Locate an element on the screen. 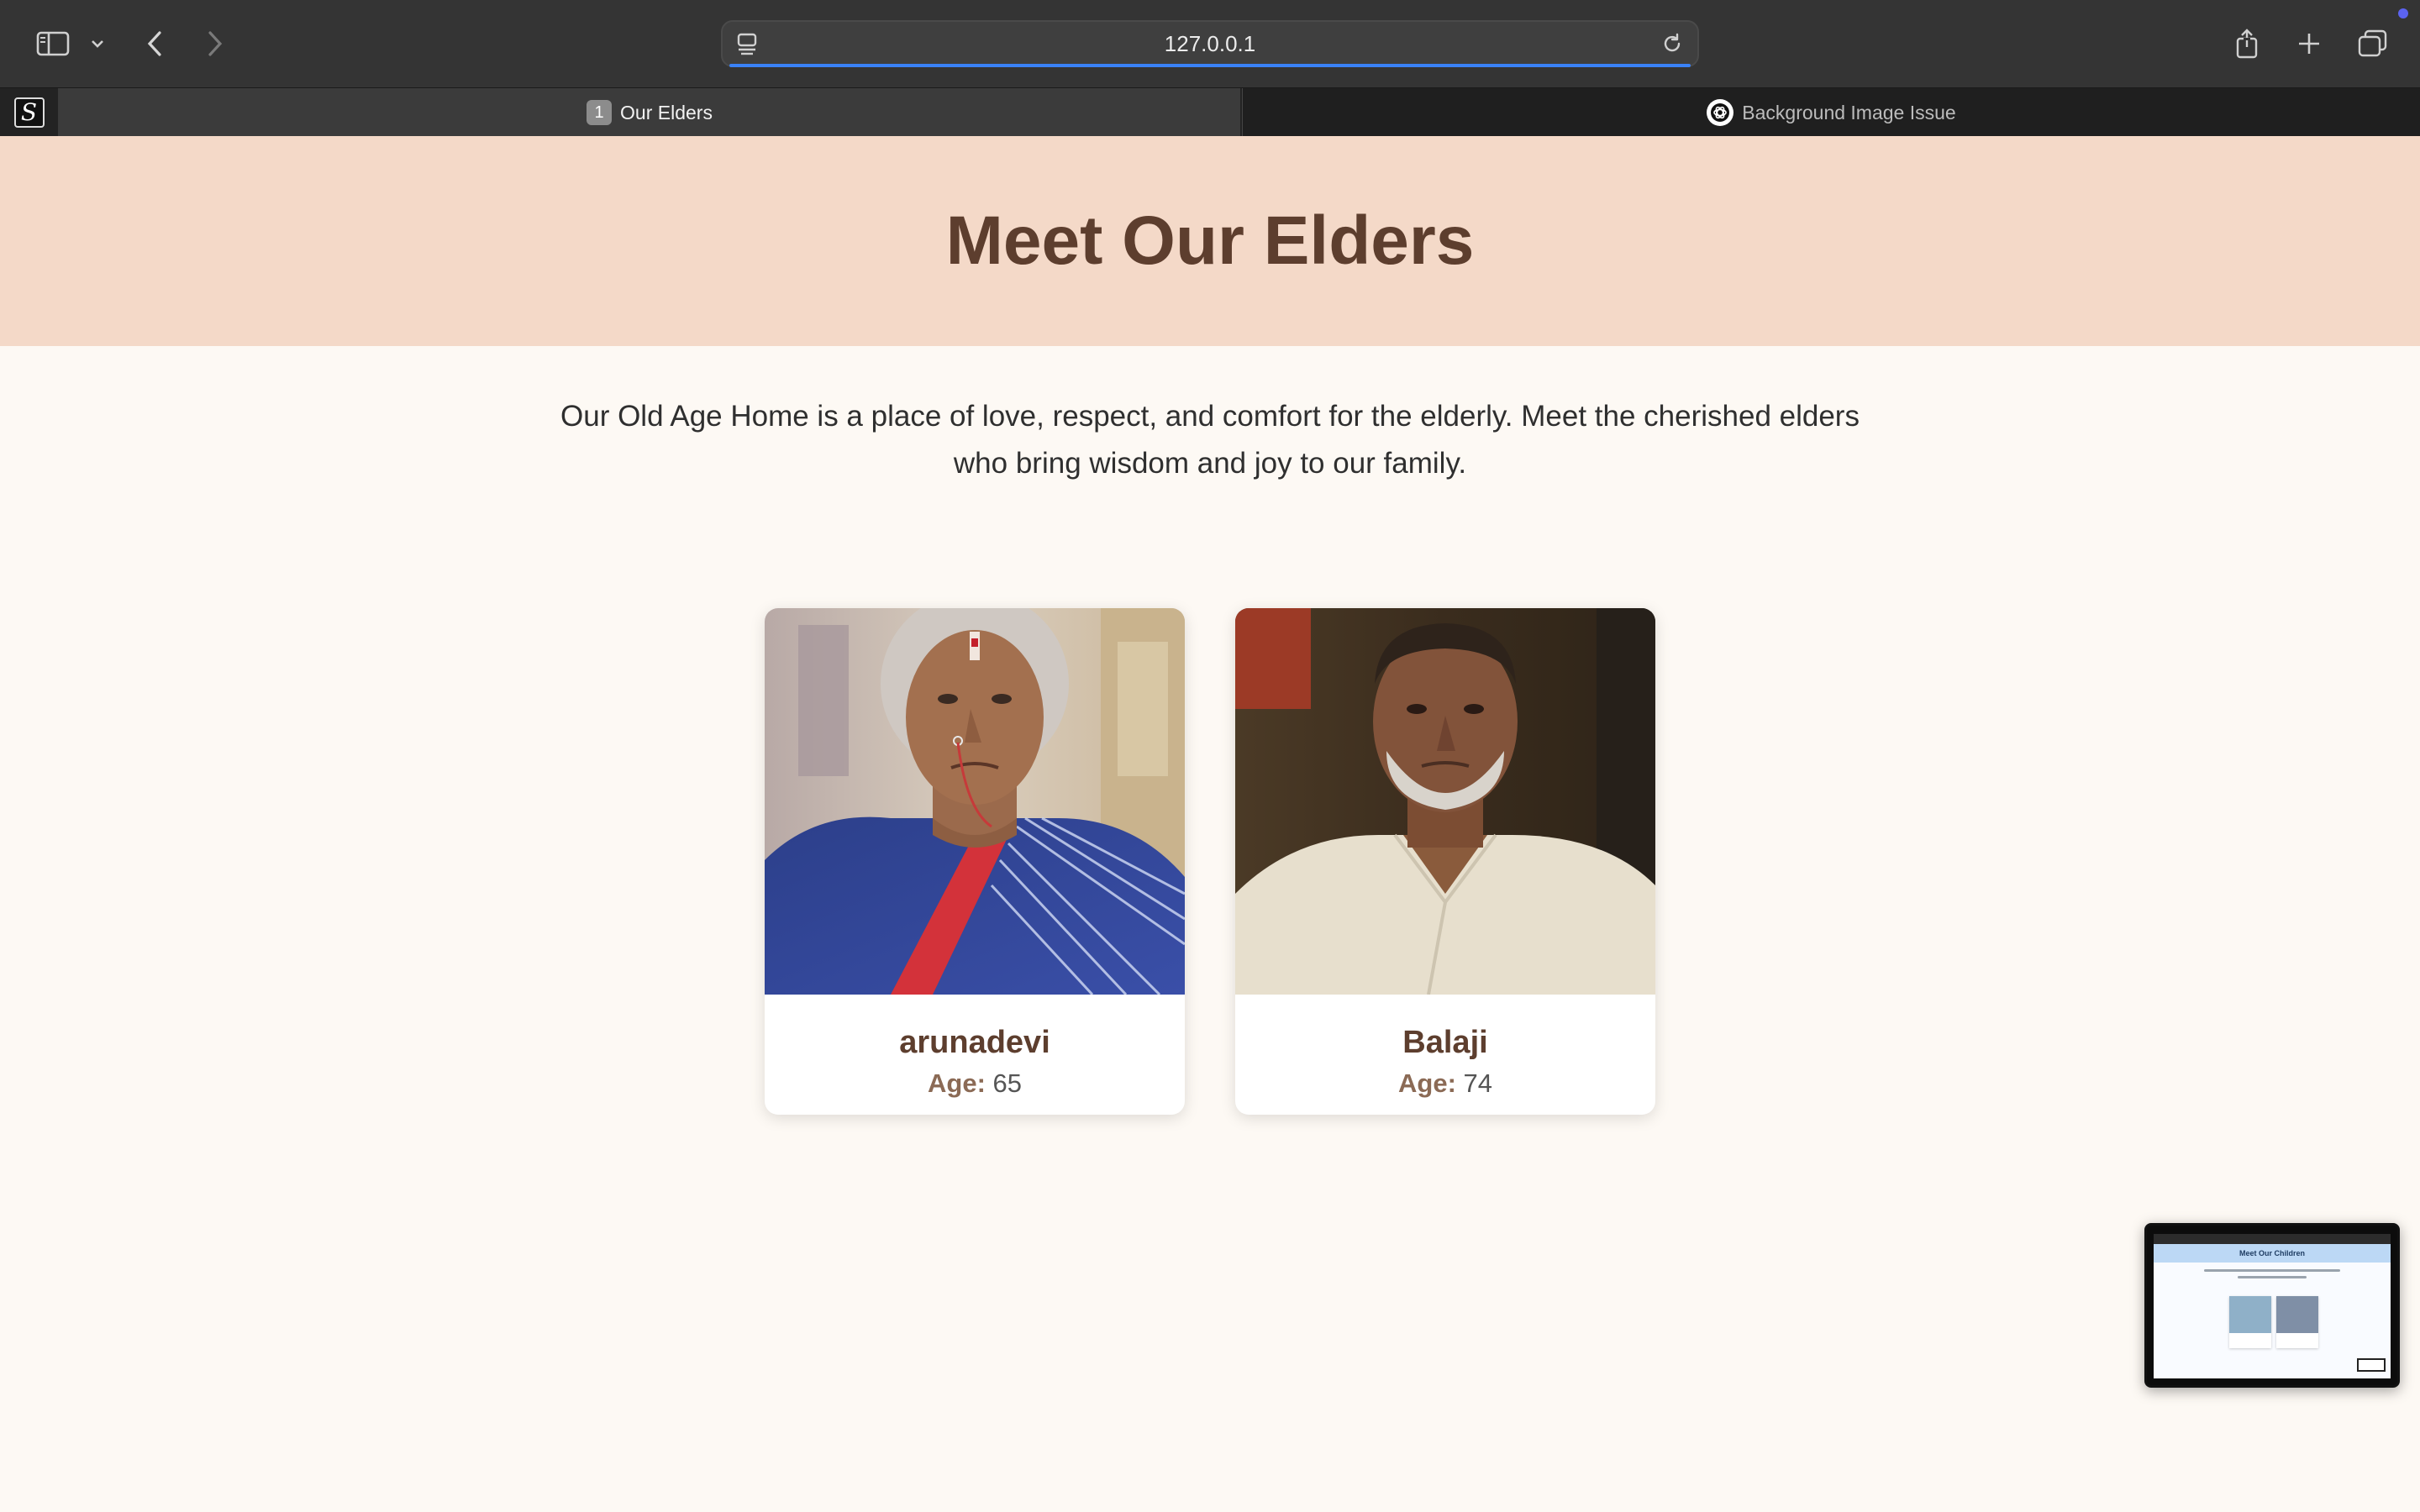  page-header: Meet Our Elders is located at coordinates (1210, 241).